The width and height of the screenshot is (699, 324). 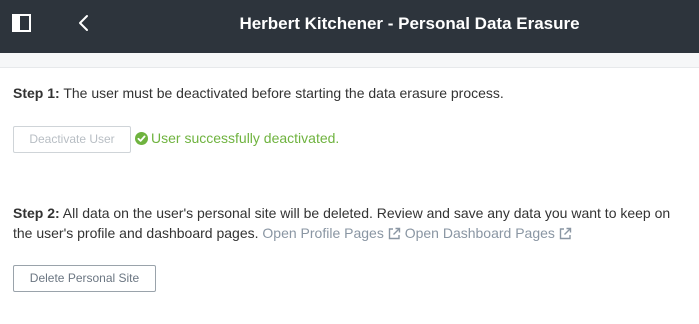 I want to click on back-button, so click(x=85, y=23).